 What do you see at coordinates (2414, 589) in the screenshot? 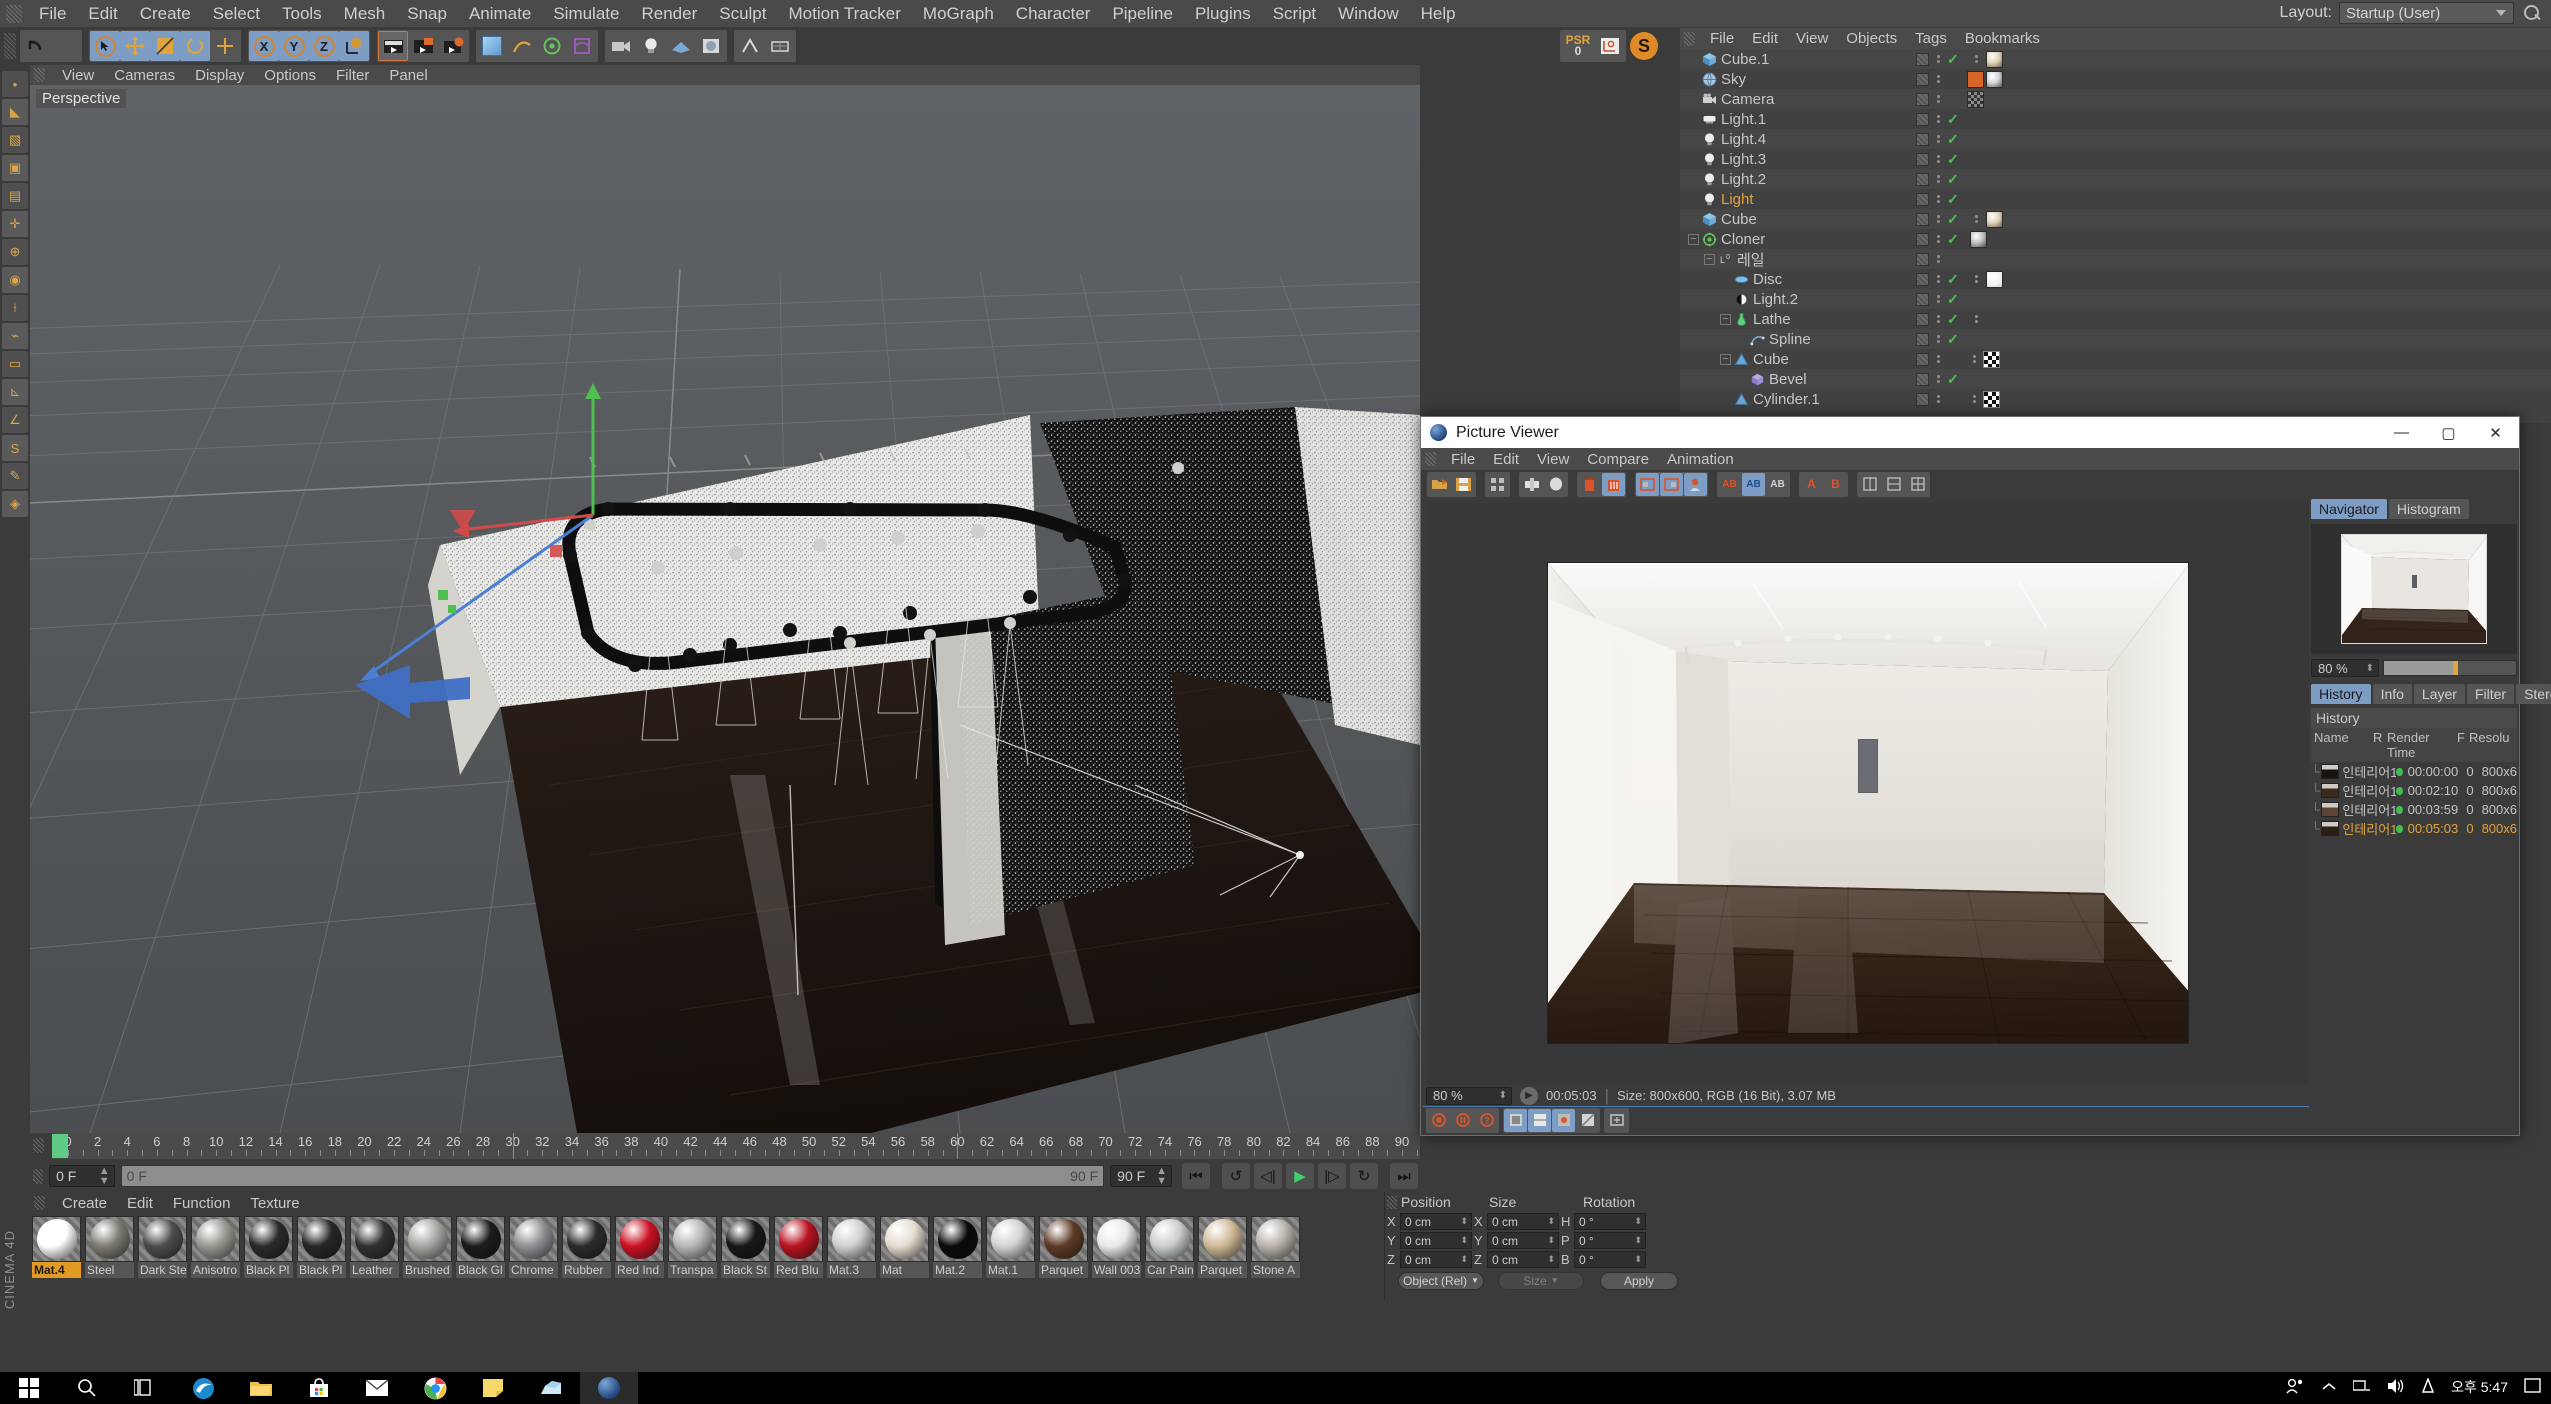
I see `navigator-preview` at bounding box center [2414, 589].